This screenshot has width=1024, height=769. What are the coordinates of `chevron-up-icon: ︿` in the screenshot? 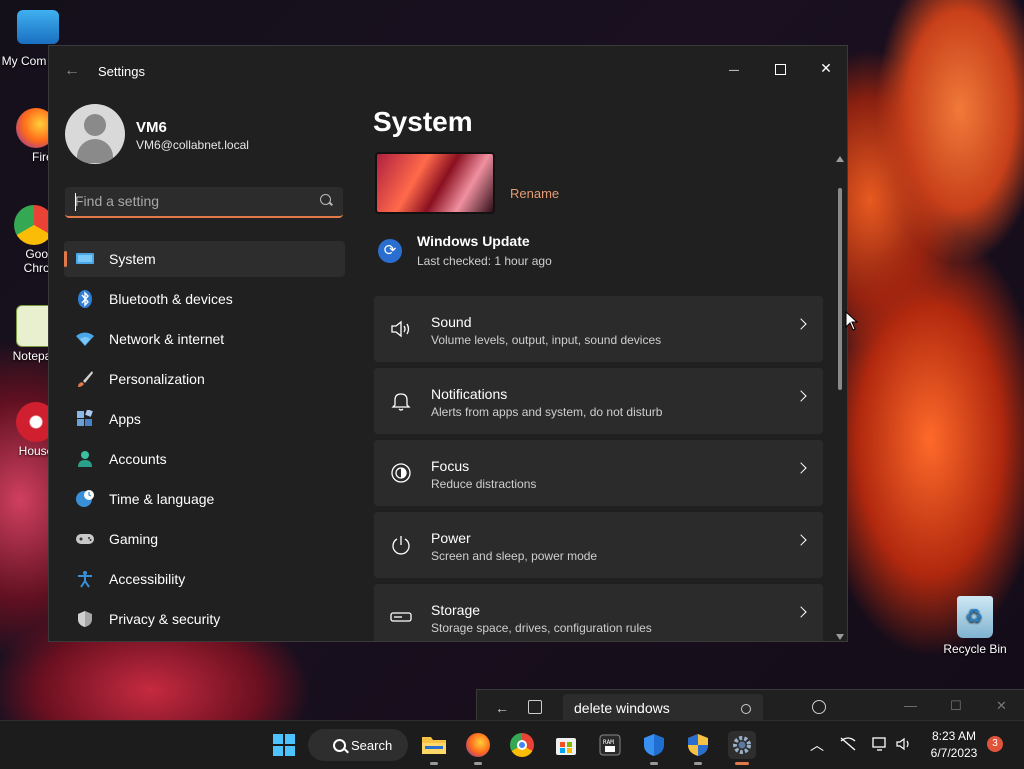 It's located at (817, 745).